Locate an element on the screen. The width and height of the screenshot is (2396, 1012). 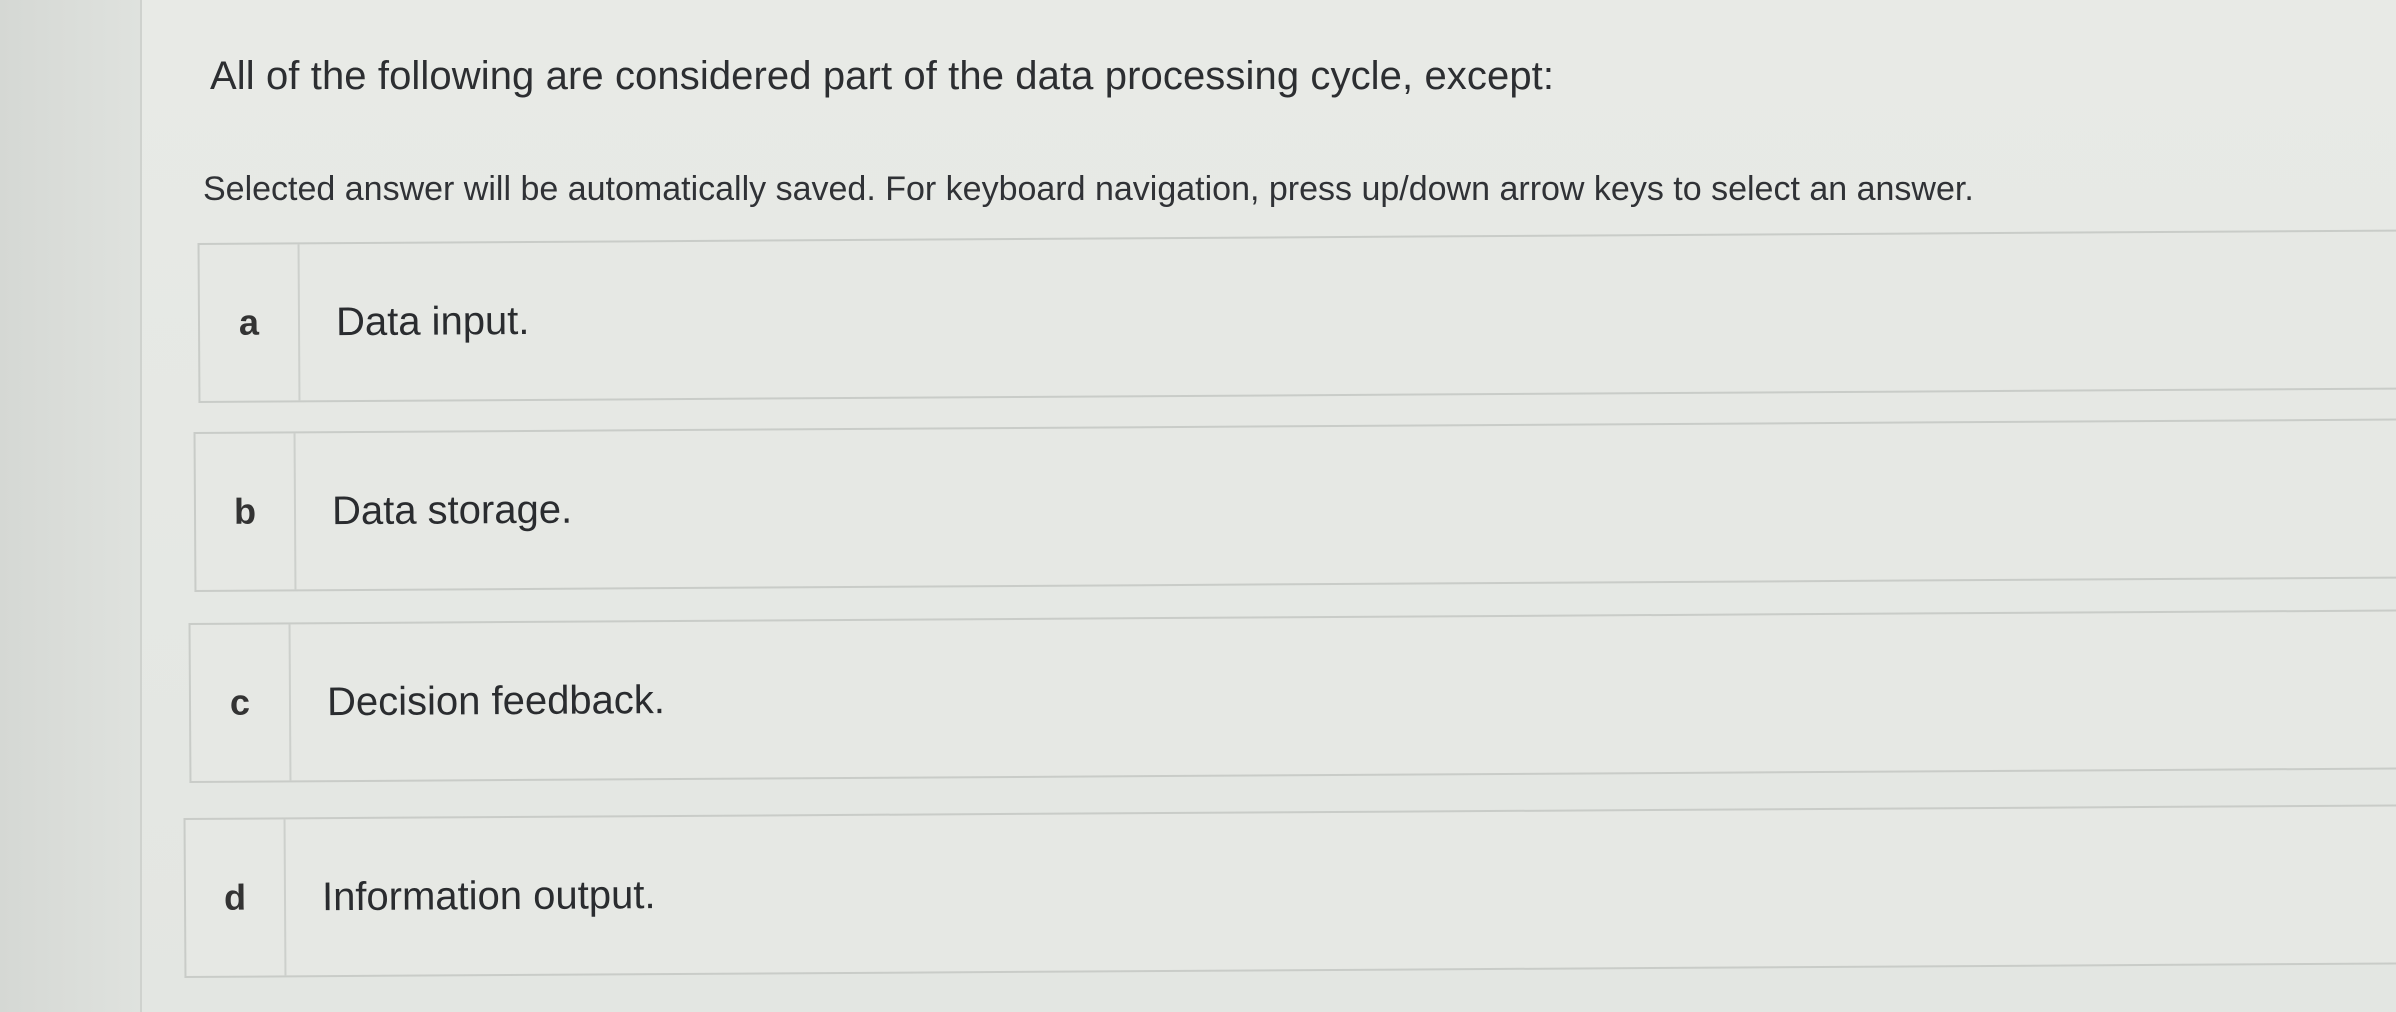
left-margin is located at coordinates (71, 506).